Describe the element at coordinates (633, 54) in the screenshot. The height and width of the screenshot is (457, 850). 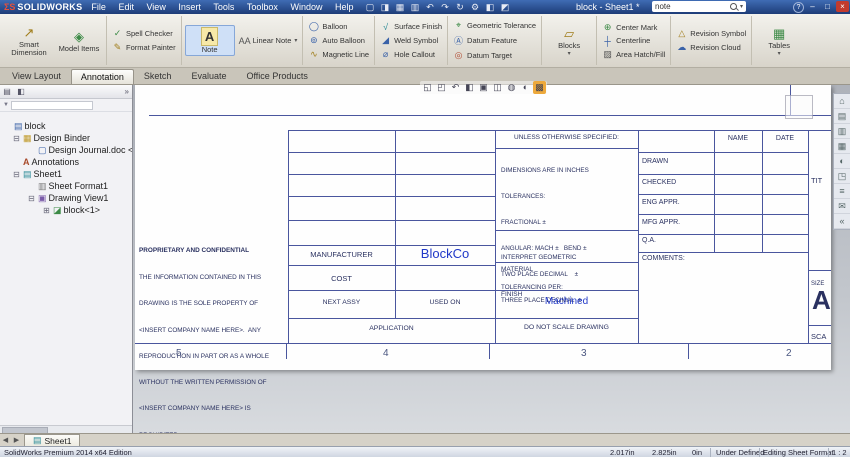
I see `area-hatch-fill-button: ▨ Area Hatch/Fill` at that location.